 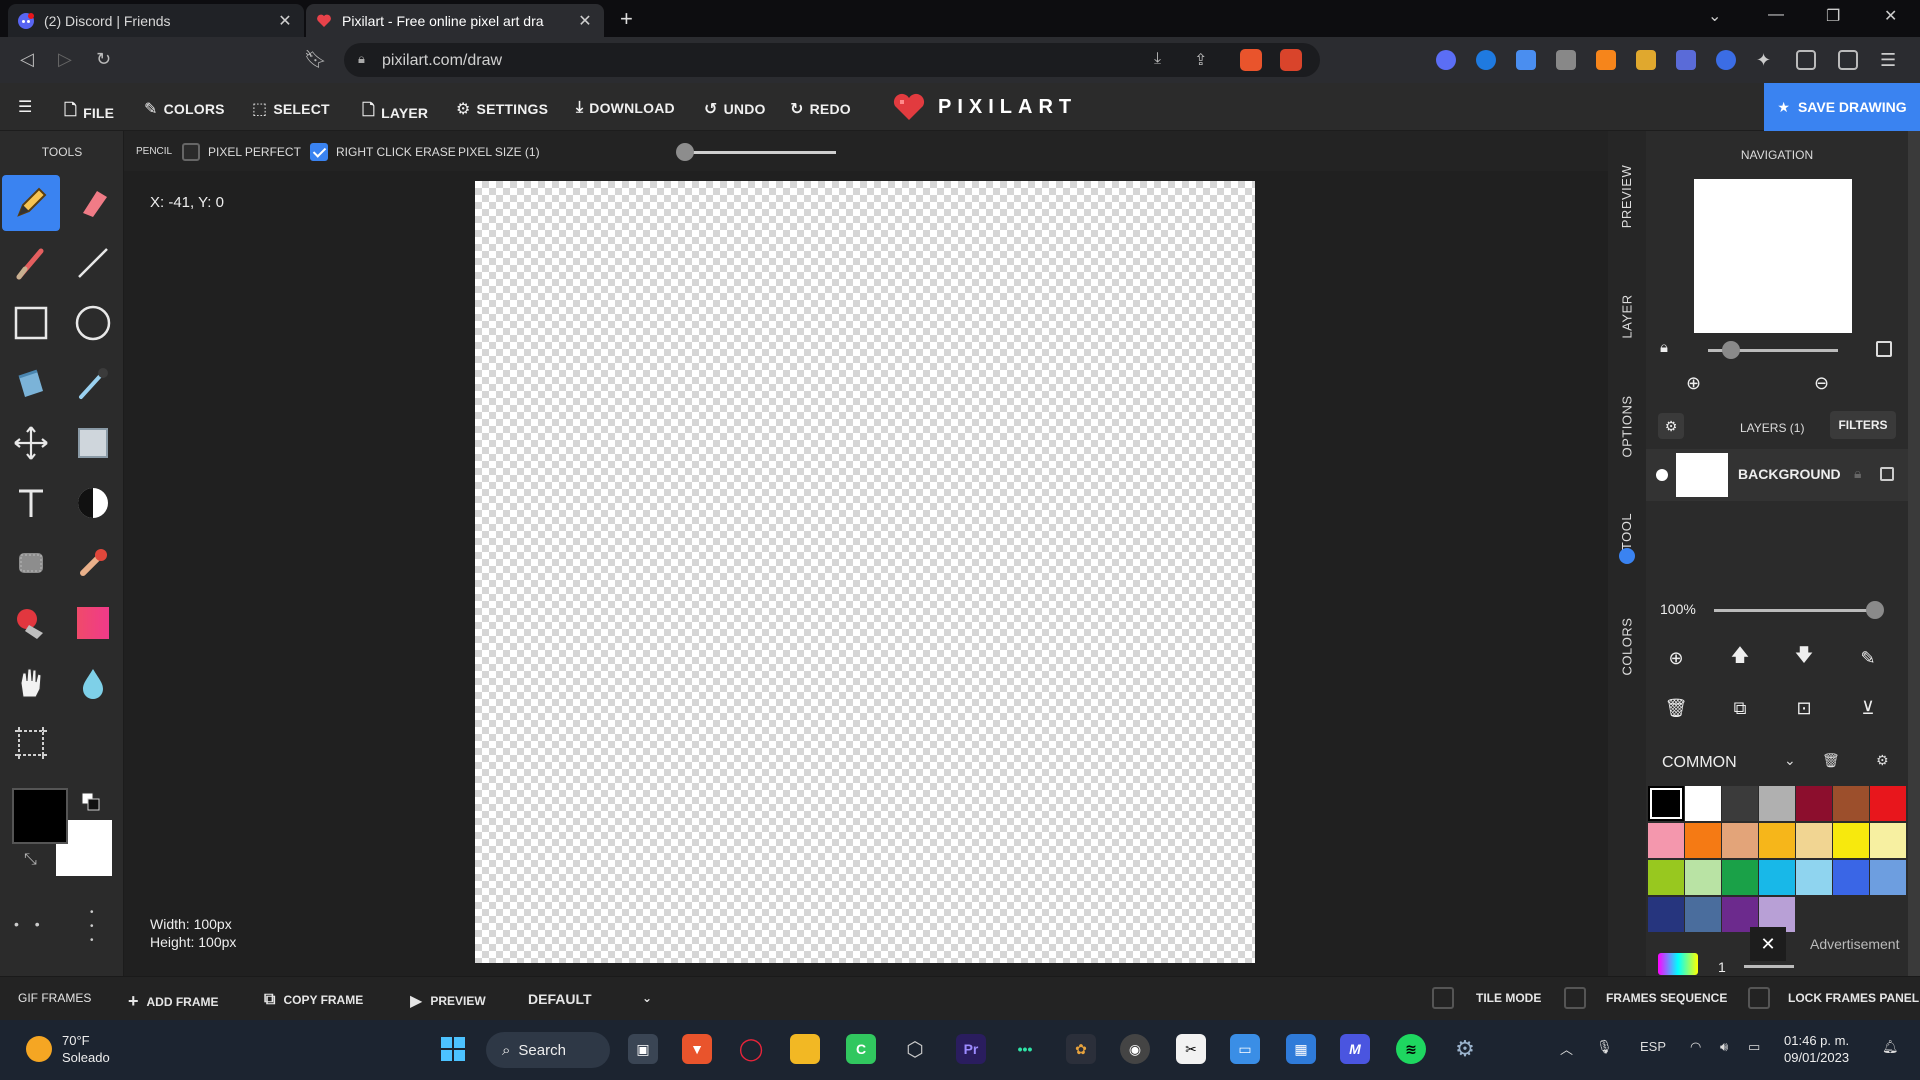 I want to click on app-icon: ◉, so click(x=1135, y=1049).